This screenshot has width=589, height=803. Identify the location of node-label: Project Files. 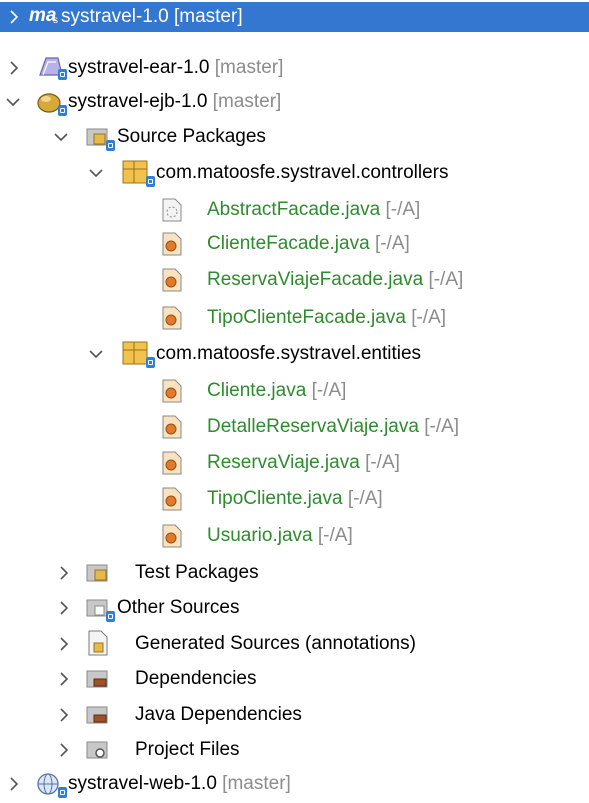
(187, 749).